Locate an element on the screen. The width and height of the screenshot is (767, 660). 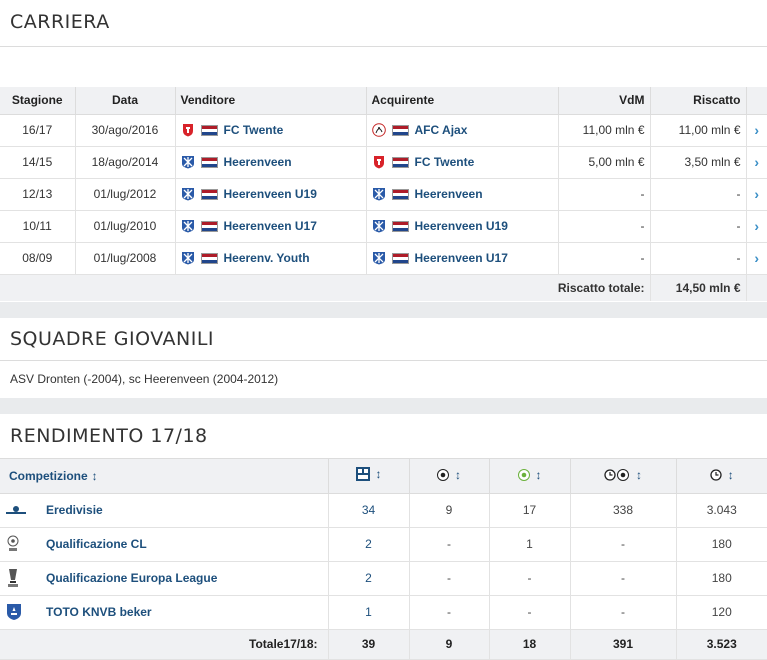
sort-minuti: ↕ is located at coordinates (721, 476).